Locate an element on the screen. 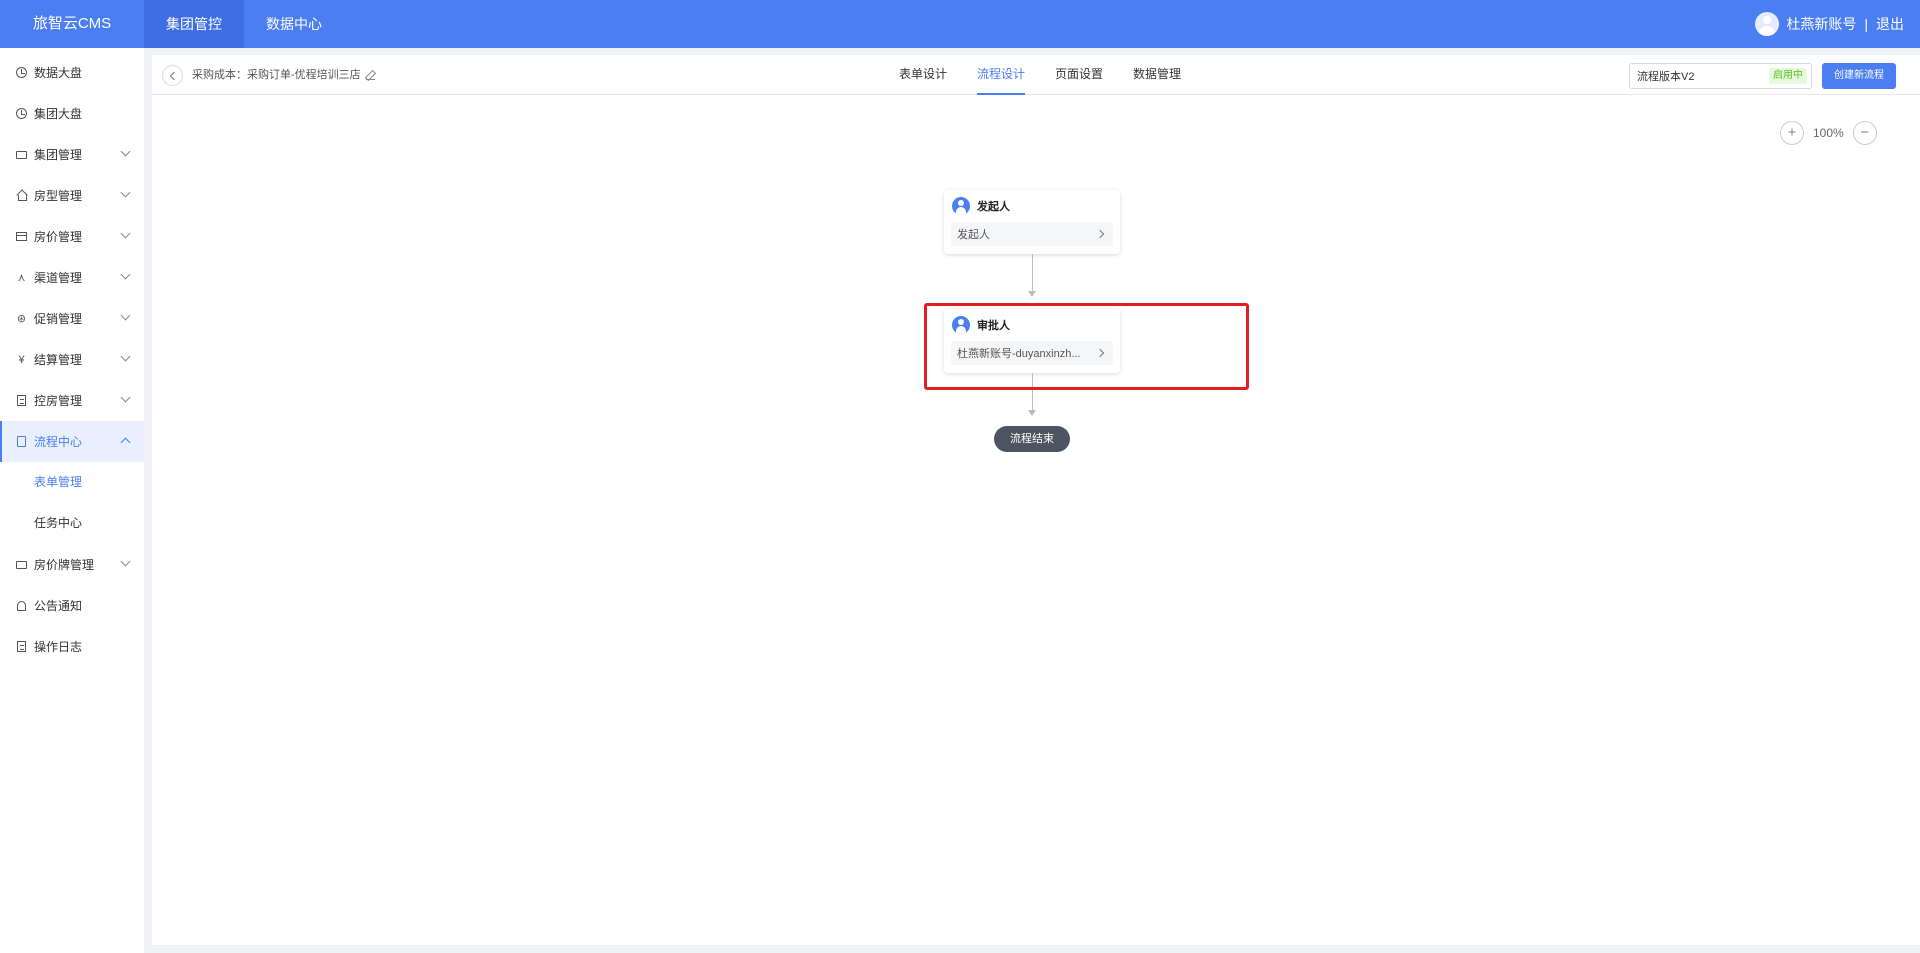  version-select: 流程版本V2 启用中 is located at coordinates (1720, 76).